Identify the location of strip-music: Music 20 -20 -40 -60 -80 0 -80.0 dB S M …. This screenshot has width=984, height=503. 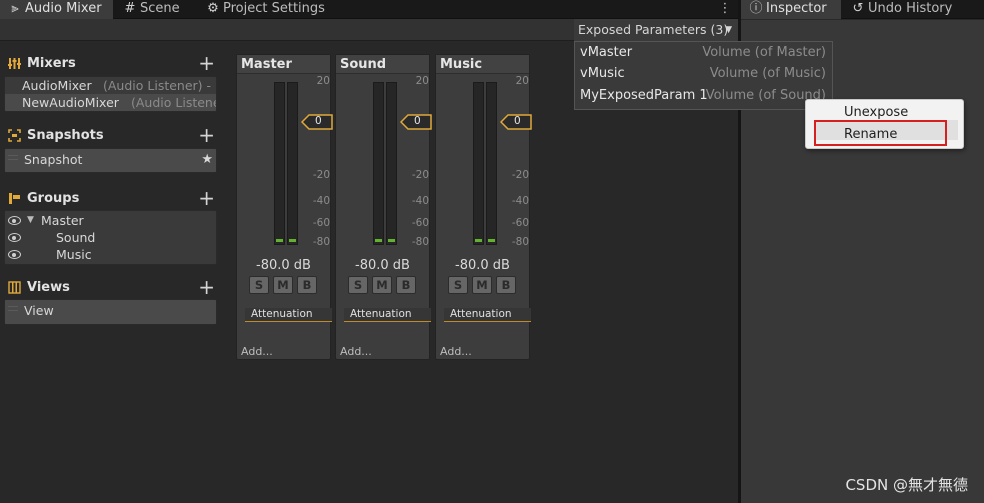
(483, 207).